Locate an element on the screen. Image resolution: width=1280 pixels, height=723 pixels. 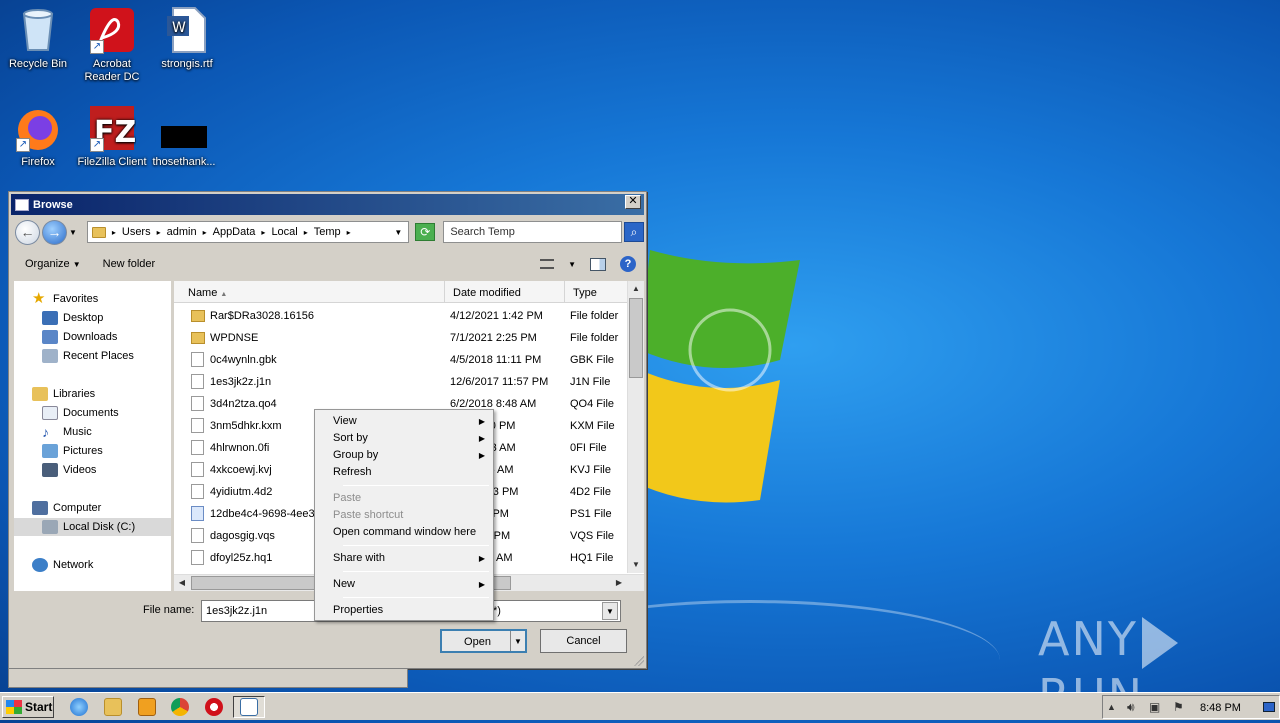
vertical-scrollbar: ▲ ▼ is located at coordinates (635, 427).